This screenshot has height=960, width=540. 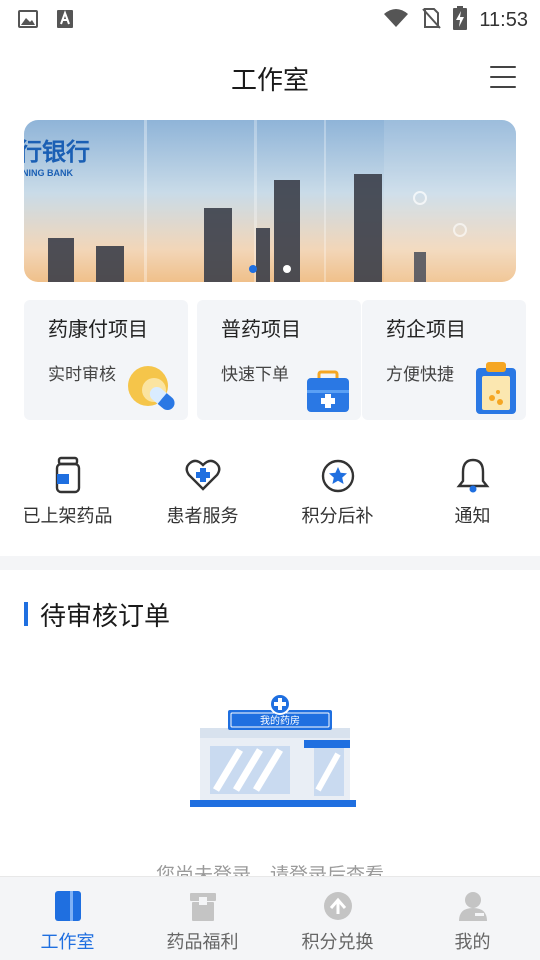 What do you see at coordinates (328, 394) in the screenshot?
I see `medical-kit-icon` at bounding box center [328, 394].